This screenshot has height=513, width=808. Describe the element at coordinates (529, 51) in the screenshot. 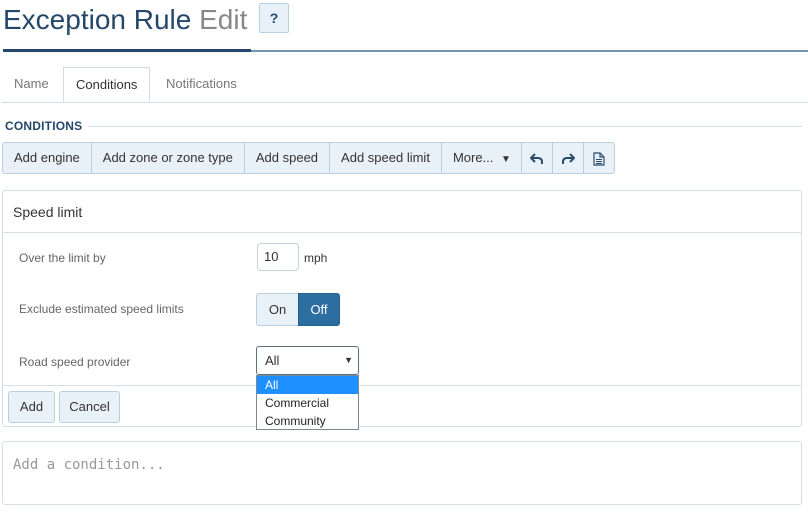

I see `header-divider` at that location.